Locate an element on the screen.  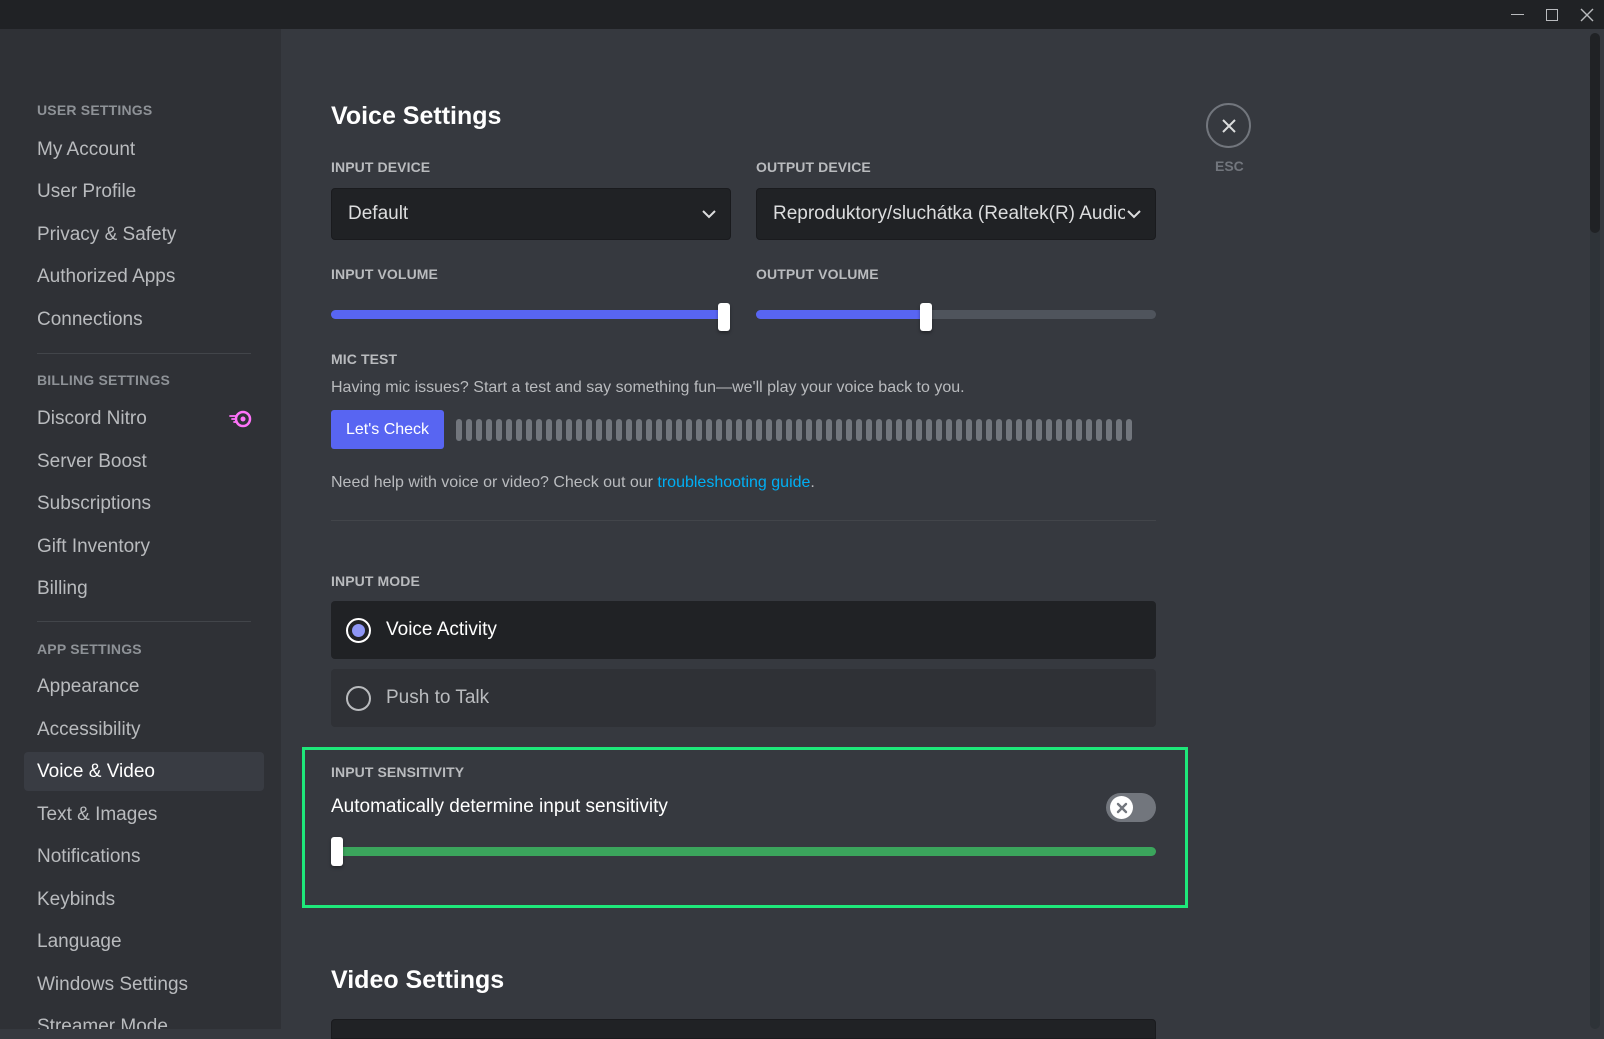
input-sensitivity-slider is located at coordinates (746, 851).